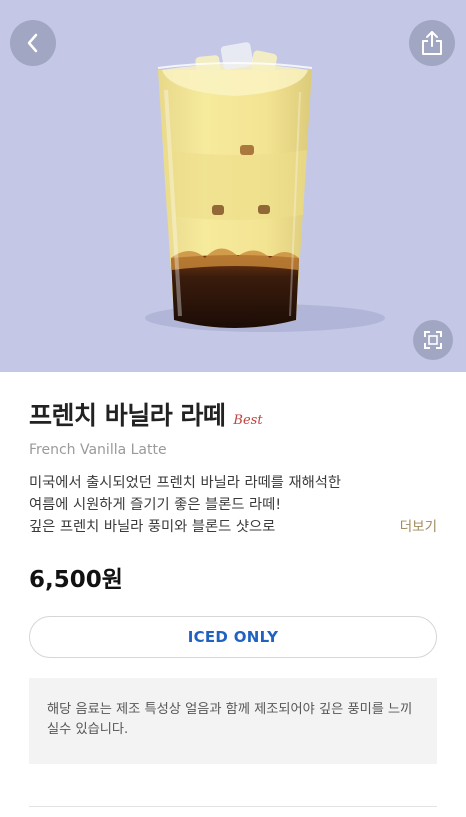  I want to click on description-line: 미국에서 출시되었던 프렌치 바닐라 라떼를 재해석한, so click(185, 483).